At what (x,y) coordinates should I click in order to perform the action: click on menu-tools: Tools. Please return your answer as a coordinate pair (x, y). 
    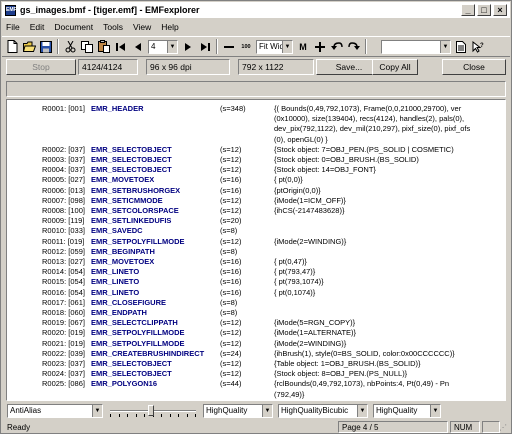
    Looking at the image, I should click on (113, 27).